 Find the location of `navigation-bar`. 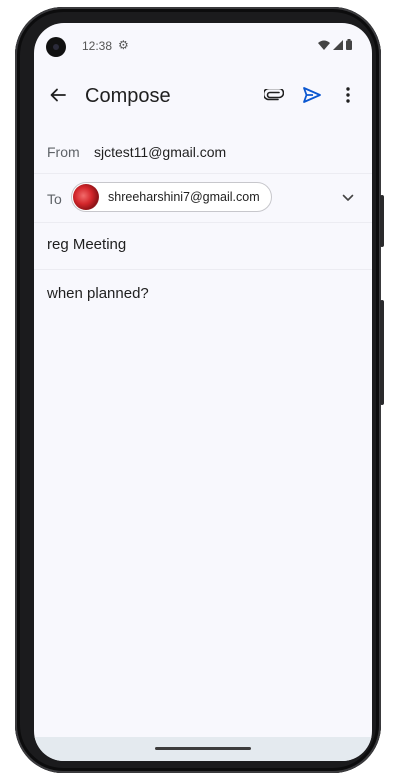

navigation-bar is located at coordinates (203, 749).